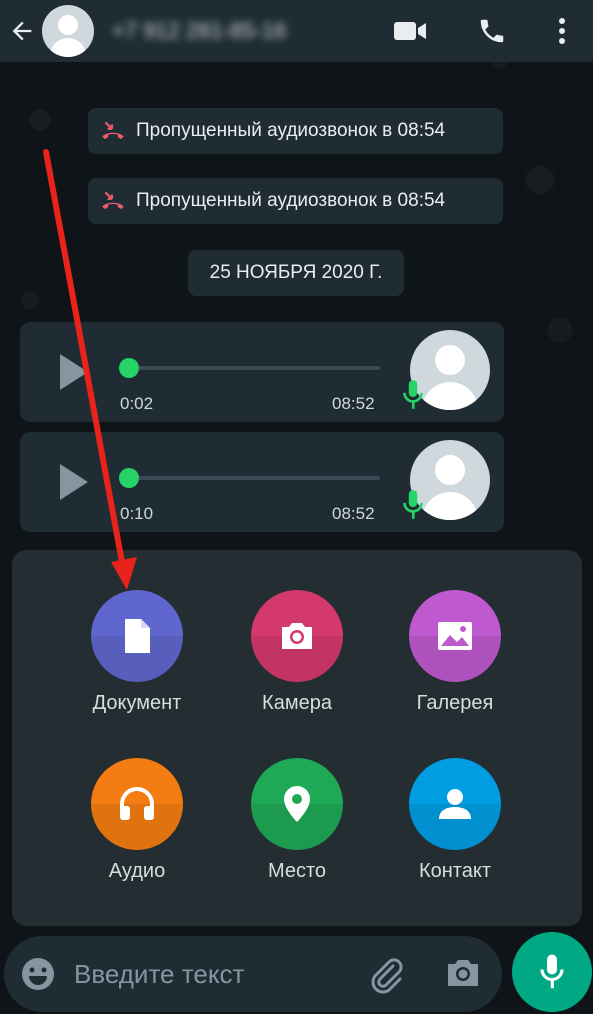  I want to click on attach-contact-option: Контакт, so click(455, 820).